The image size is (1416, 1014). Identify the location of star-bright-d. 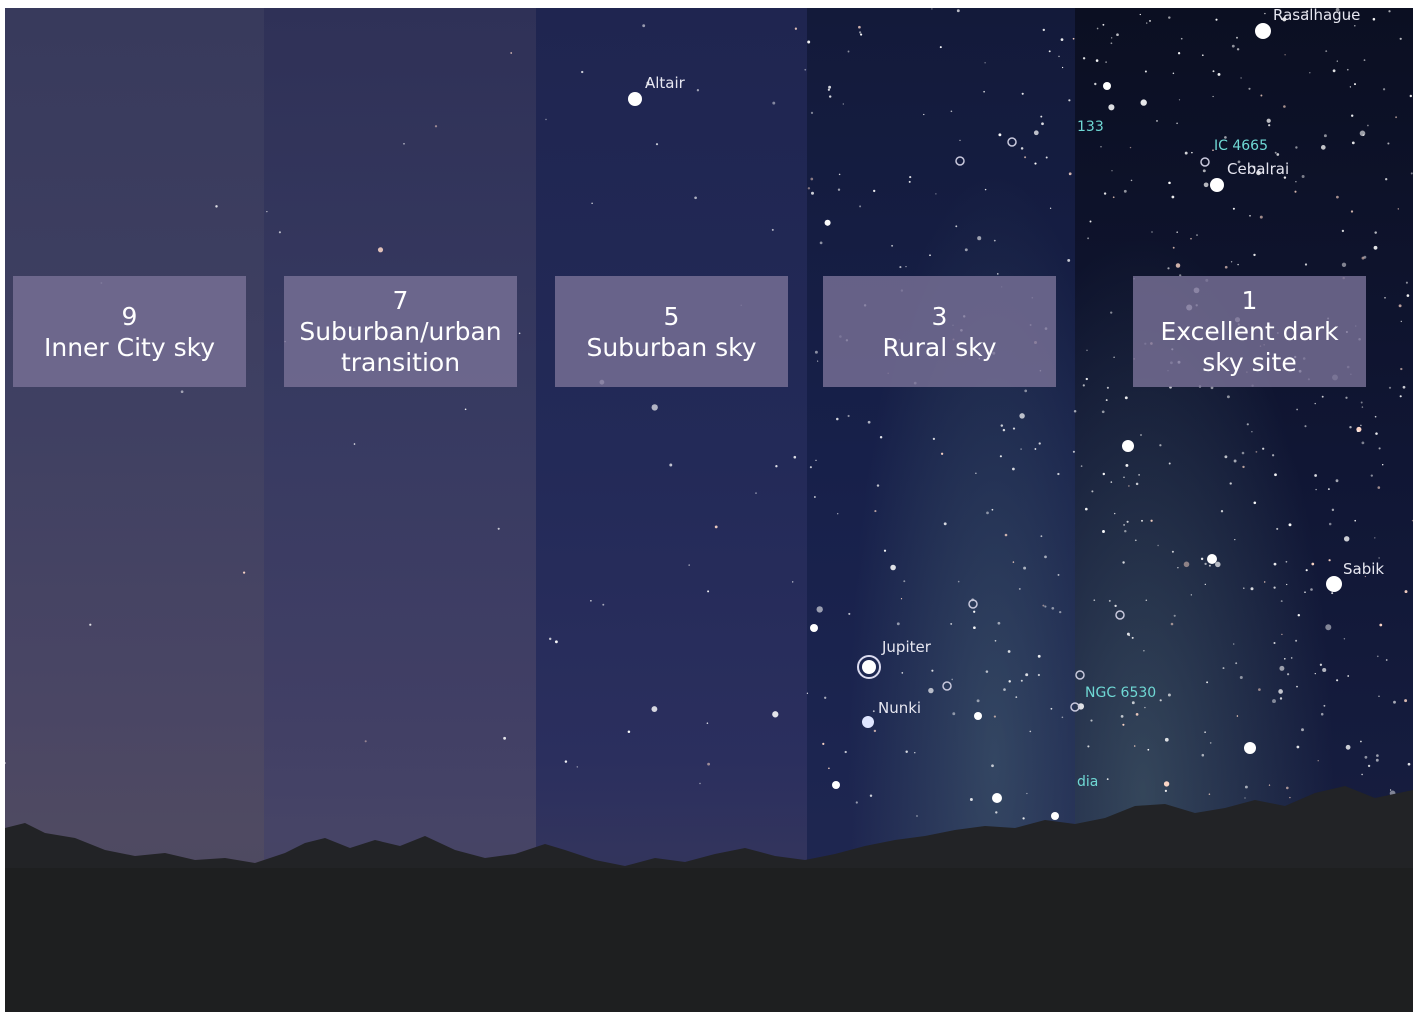
(1107, 86).